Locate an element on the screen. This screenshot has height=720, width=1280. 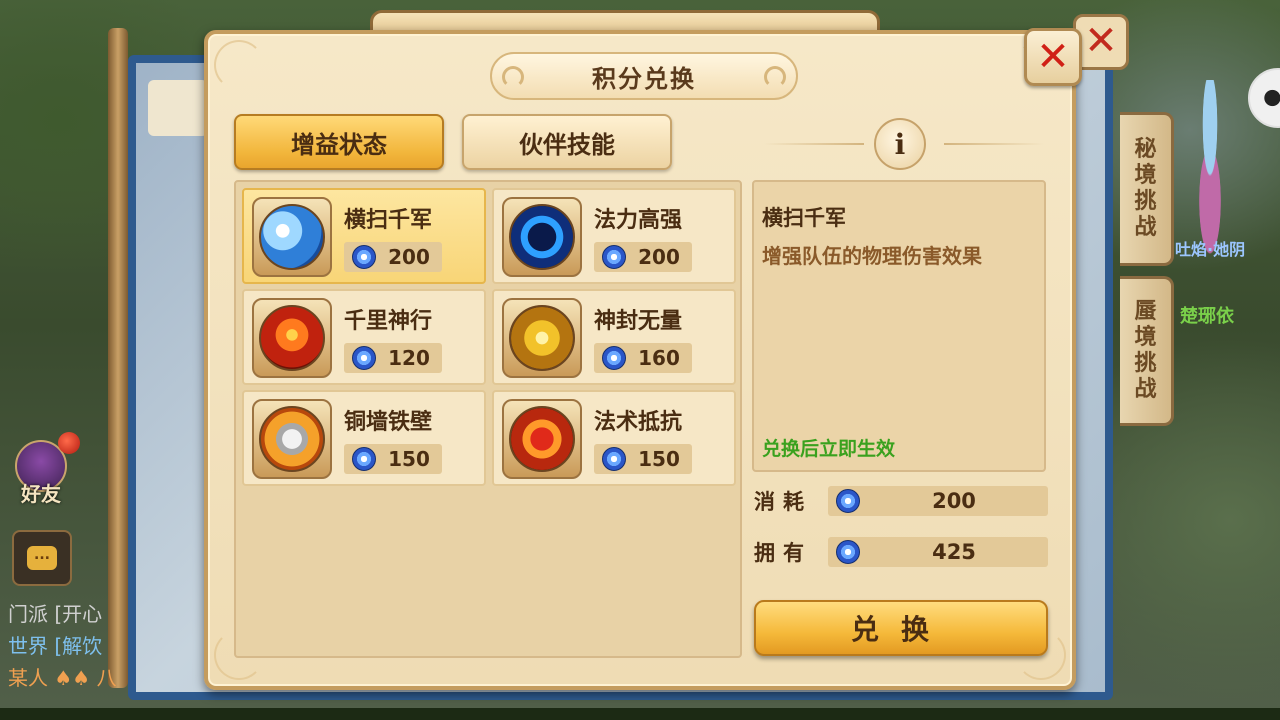
notification-dot is located at coordinates (69, 443).